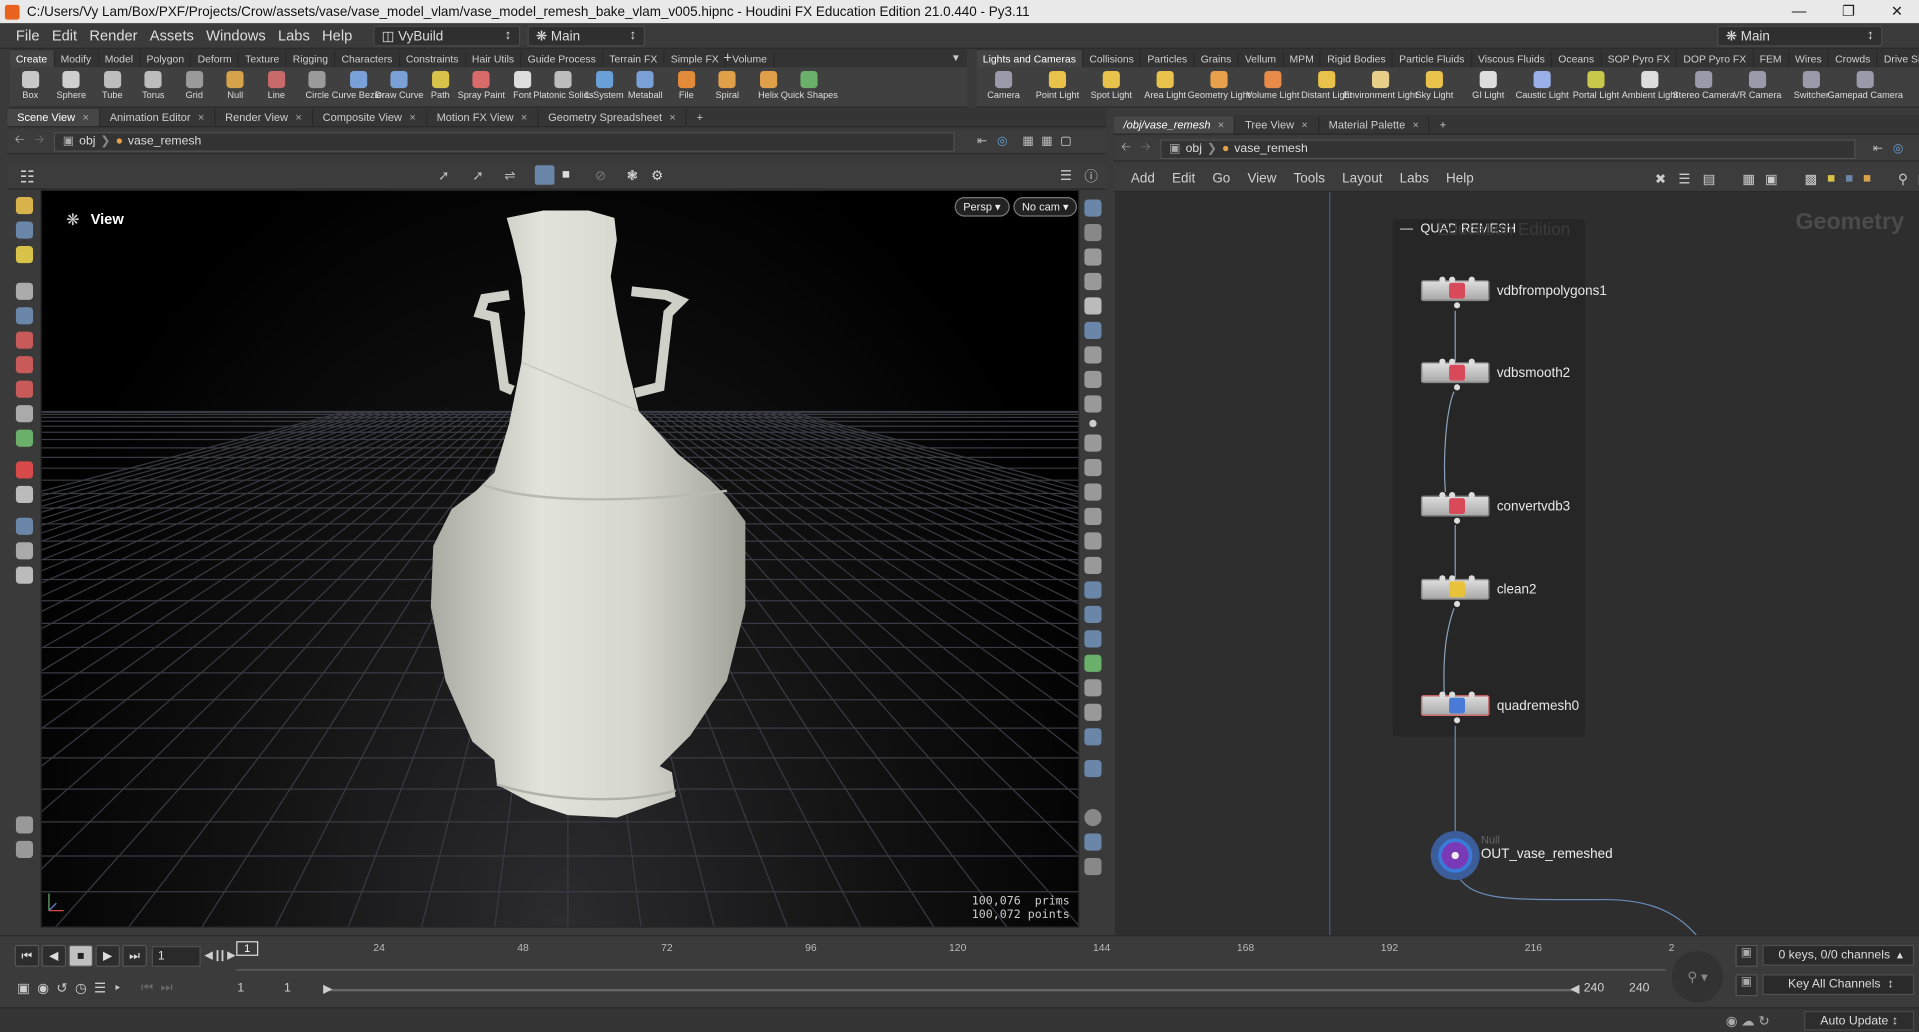 This screenshot has width=1919, height=1032. Describe the element at coordinates (1748, 179) in the screenshot. I see `grid-view-icon: ▦` at that location.